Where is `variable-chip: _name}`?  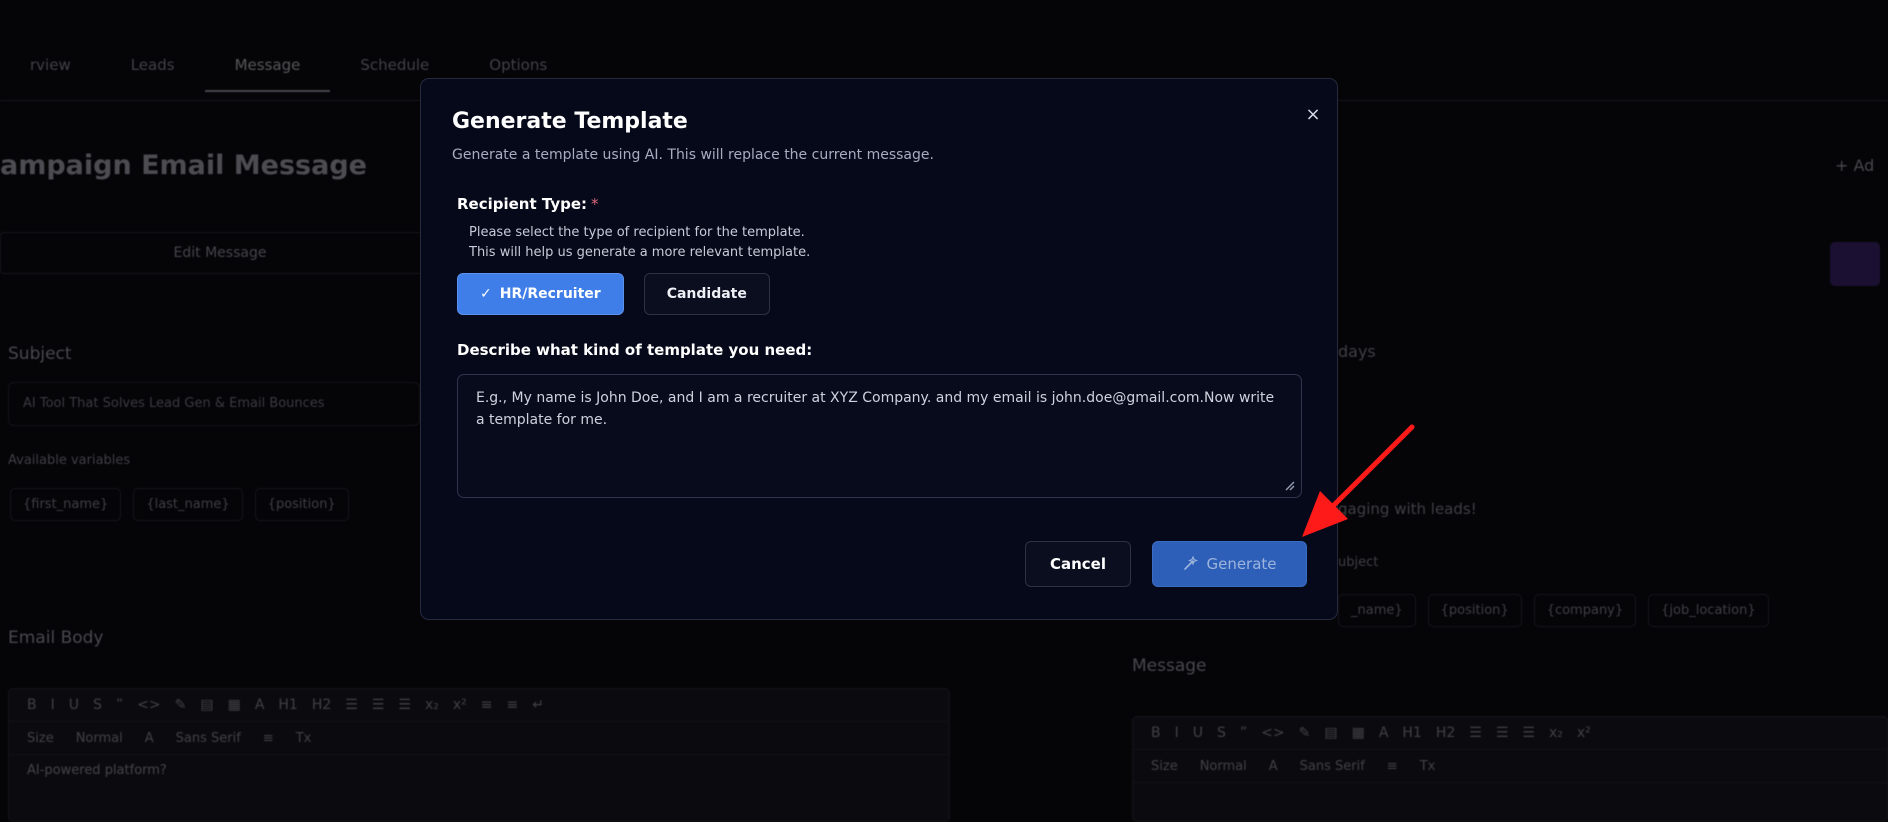 variable-chip: _name} is located at coordinates (1377, 610).